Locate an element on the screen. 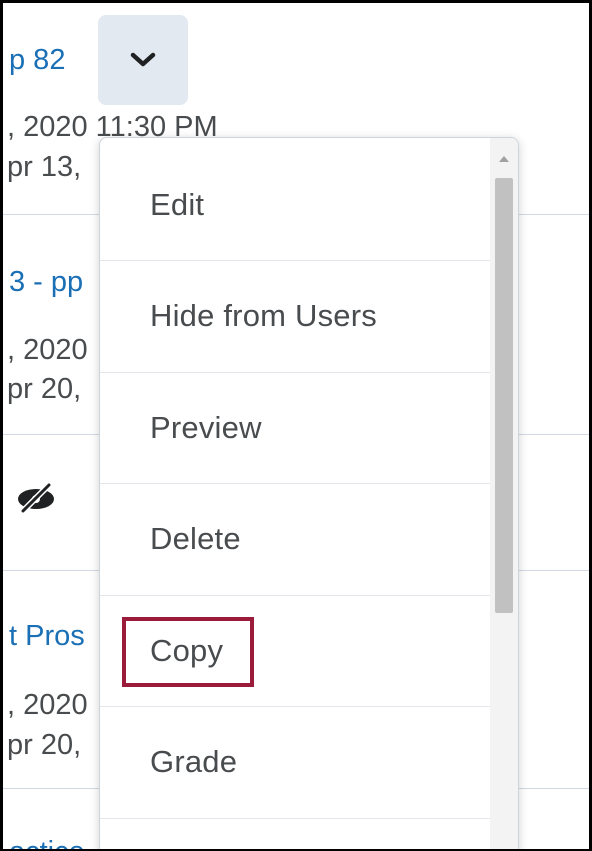 Image resolution: width=592 pixels, height=851 pixels. menu-scrollbar is located at coordinates (504, 493).